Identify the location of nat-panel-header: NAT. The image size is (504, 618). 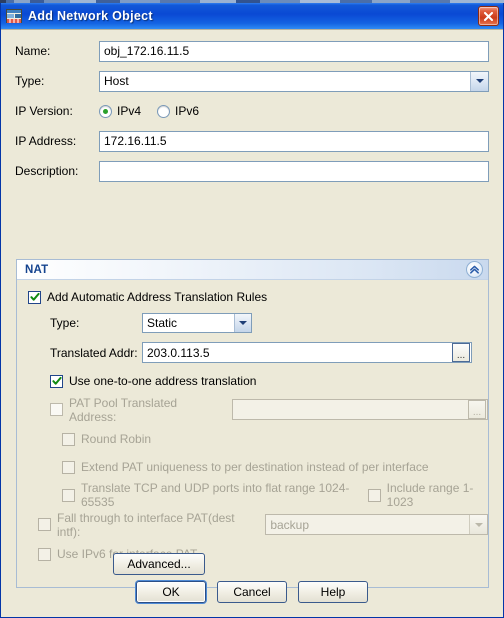
(252, 270).